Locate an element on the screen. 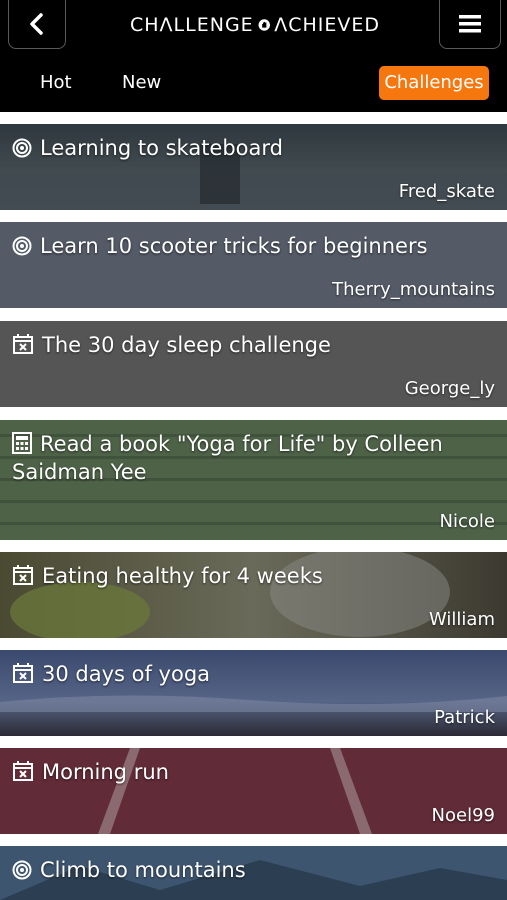 Image resolution: width=507 pixels, height=900 pixels. challenge-card: Learning to skateboard Fred_skate is located at coordinates (253, 167).